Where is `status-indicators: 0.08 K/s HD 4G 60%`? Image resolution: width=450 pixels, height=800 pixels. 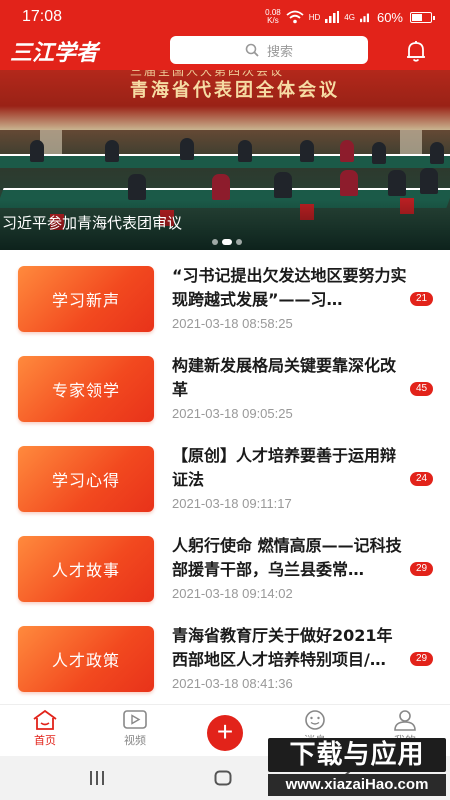
status-indicators: 0.08 K/s HD 4G 60% is located at coordinates (350, 17).